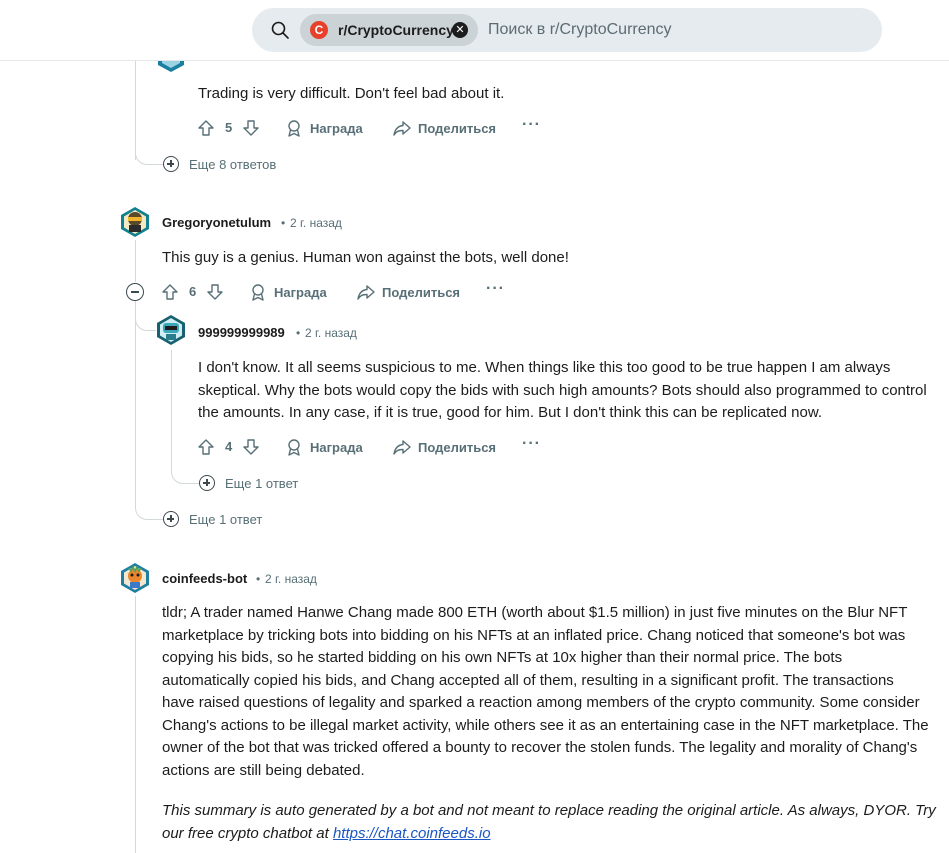  I want to click on top-header: C r/CryptoCurrency ✕, so click(474, 30).